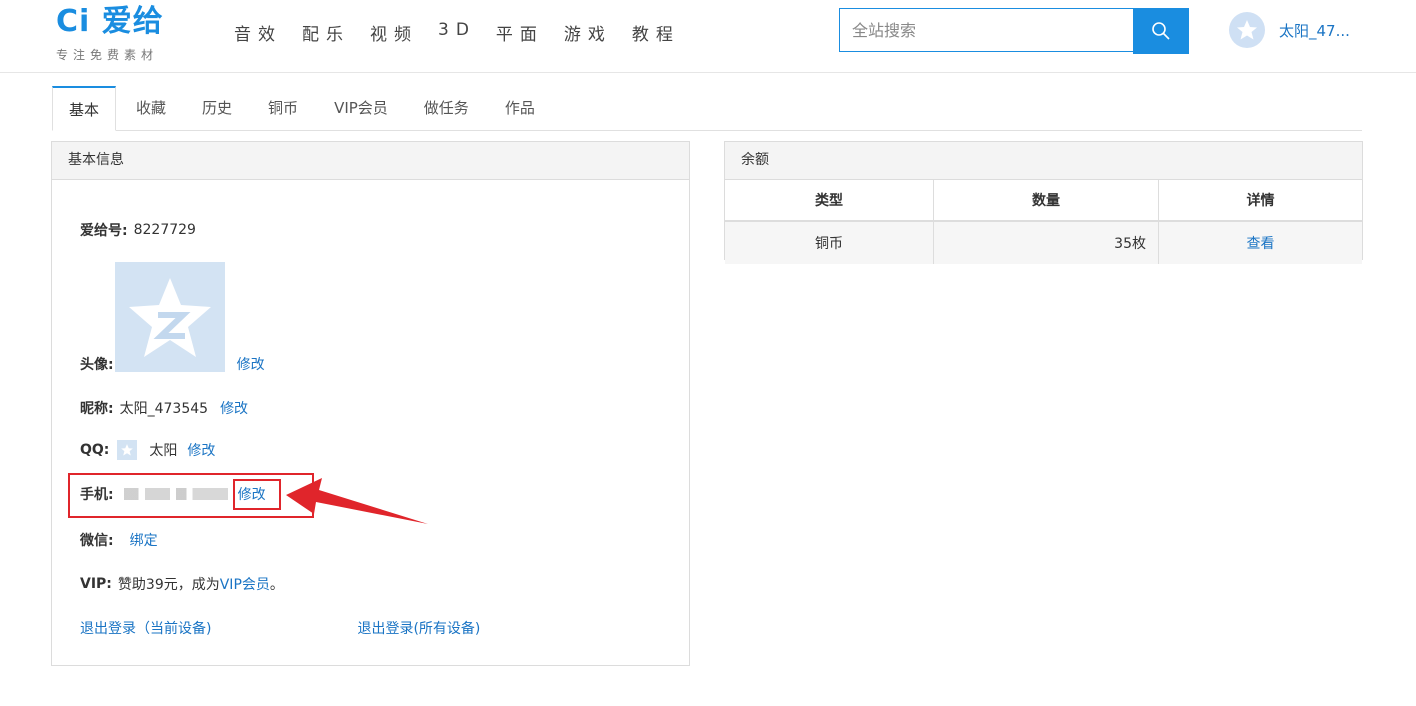 This screenshot has width=1416, height=706. I want to click on wechat-bind-link: 绑定, so click(144, 540).